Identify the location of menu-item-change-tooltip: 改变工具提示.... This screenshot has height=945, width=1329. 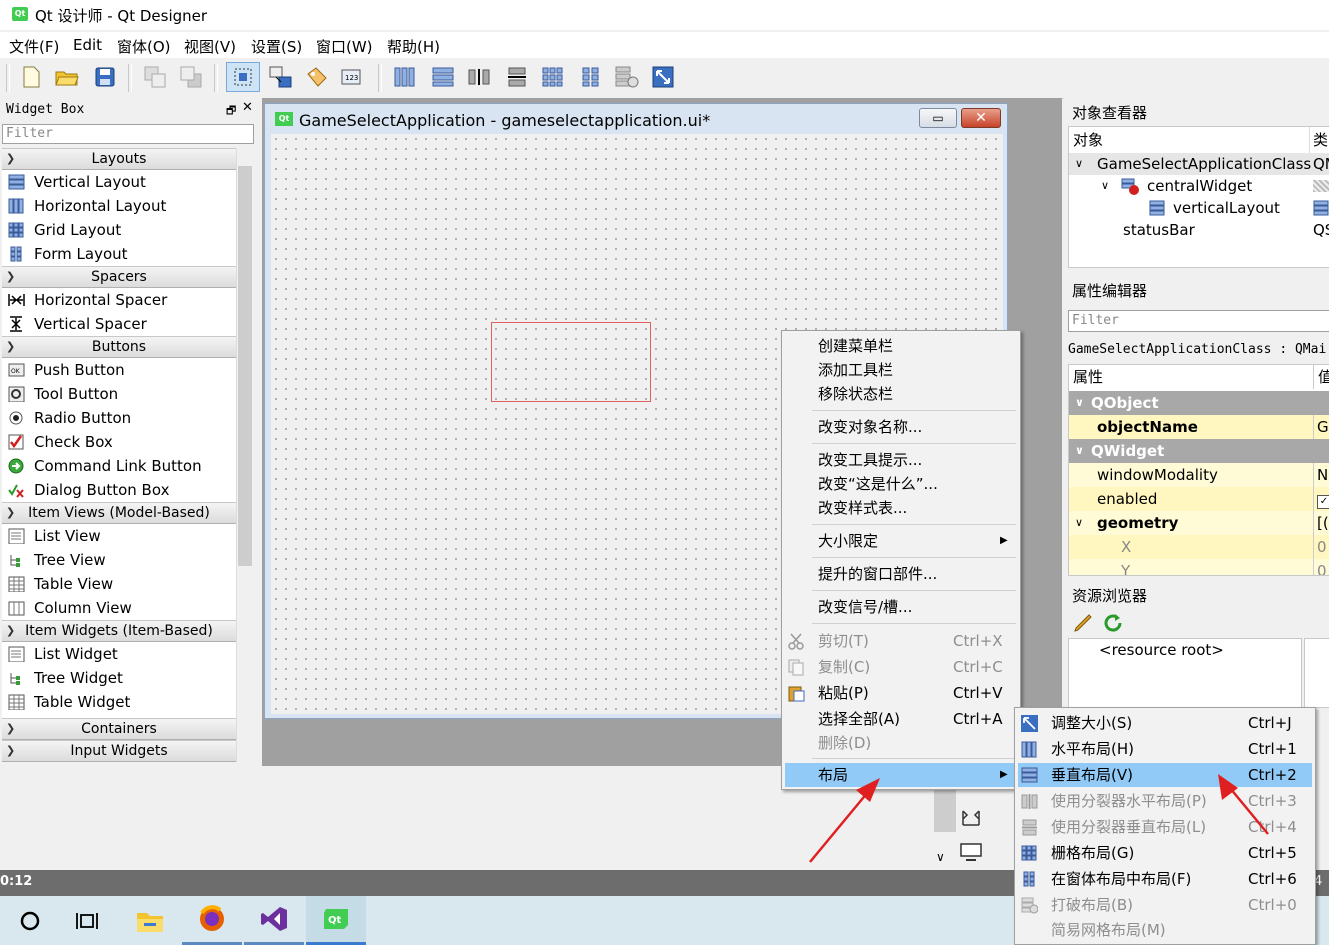
(901, 460).